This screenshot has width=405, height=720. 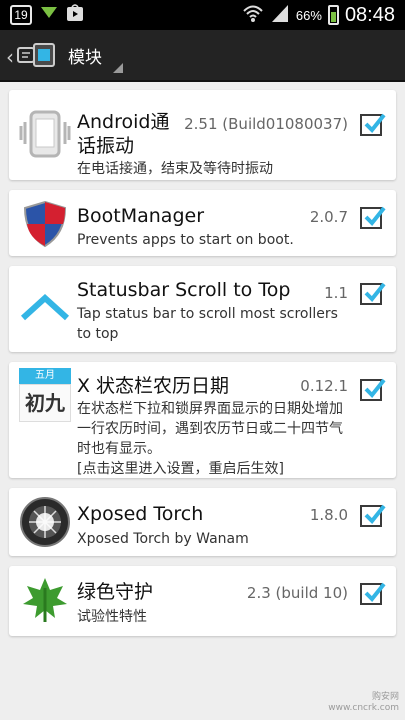 What do you see at coordinates (49, 15) in the screenshot?
I see `download-icon` at bounding box center [49, 15].